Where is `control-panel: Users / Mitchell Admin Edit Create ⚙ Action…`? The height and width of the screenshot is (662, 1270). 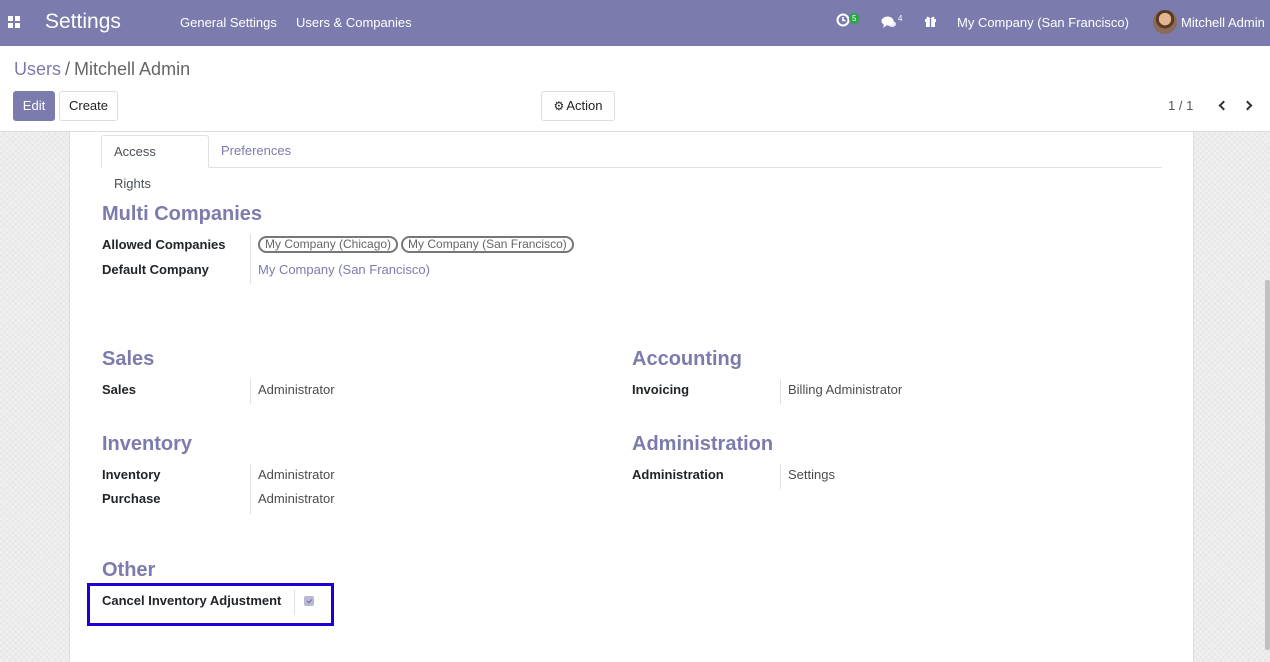 control-panel: Users / Mitchell Admin Edit Create ⚙ Action… is located at coordinates (635, 89).